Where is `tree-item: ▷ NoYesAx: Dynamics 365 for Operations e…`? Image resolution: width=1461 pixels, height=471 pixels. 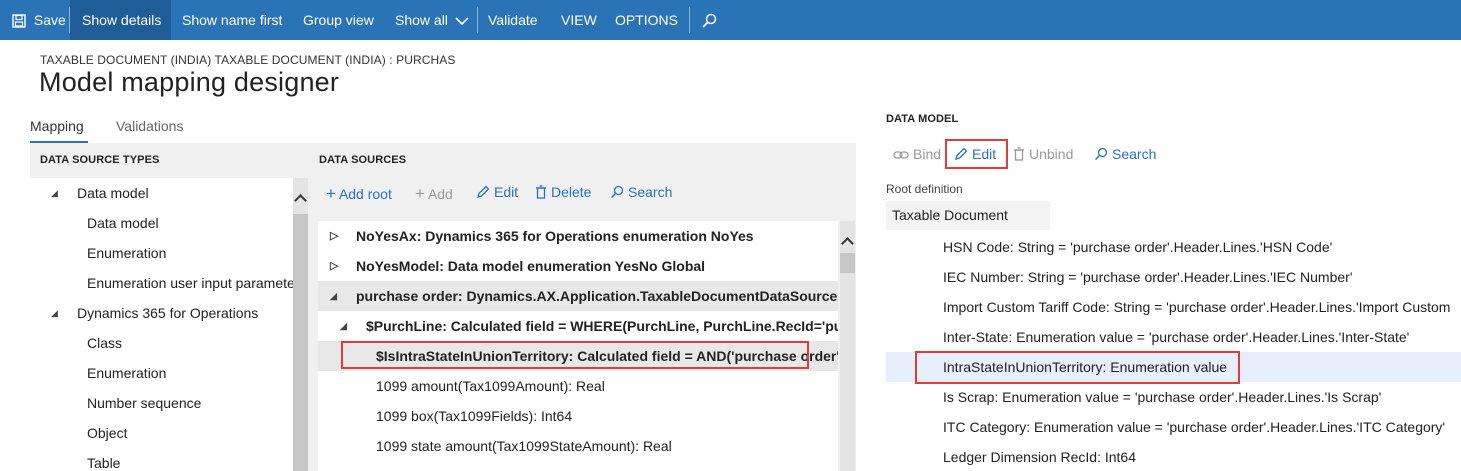
tree-item: ▷ NoYesAx: Dynamics 365 for Operations e… is located at coordinates (578, 236).